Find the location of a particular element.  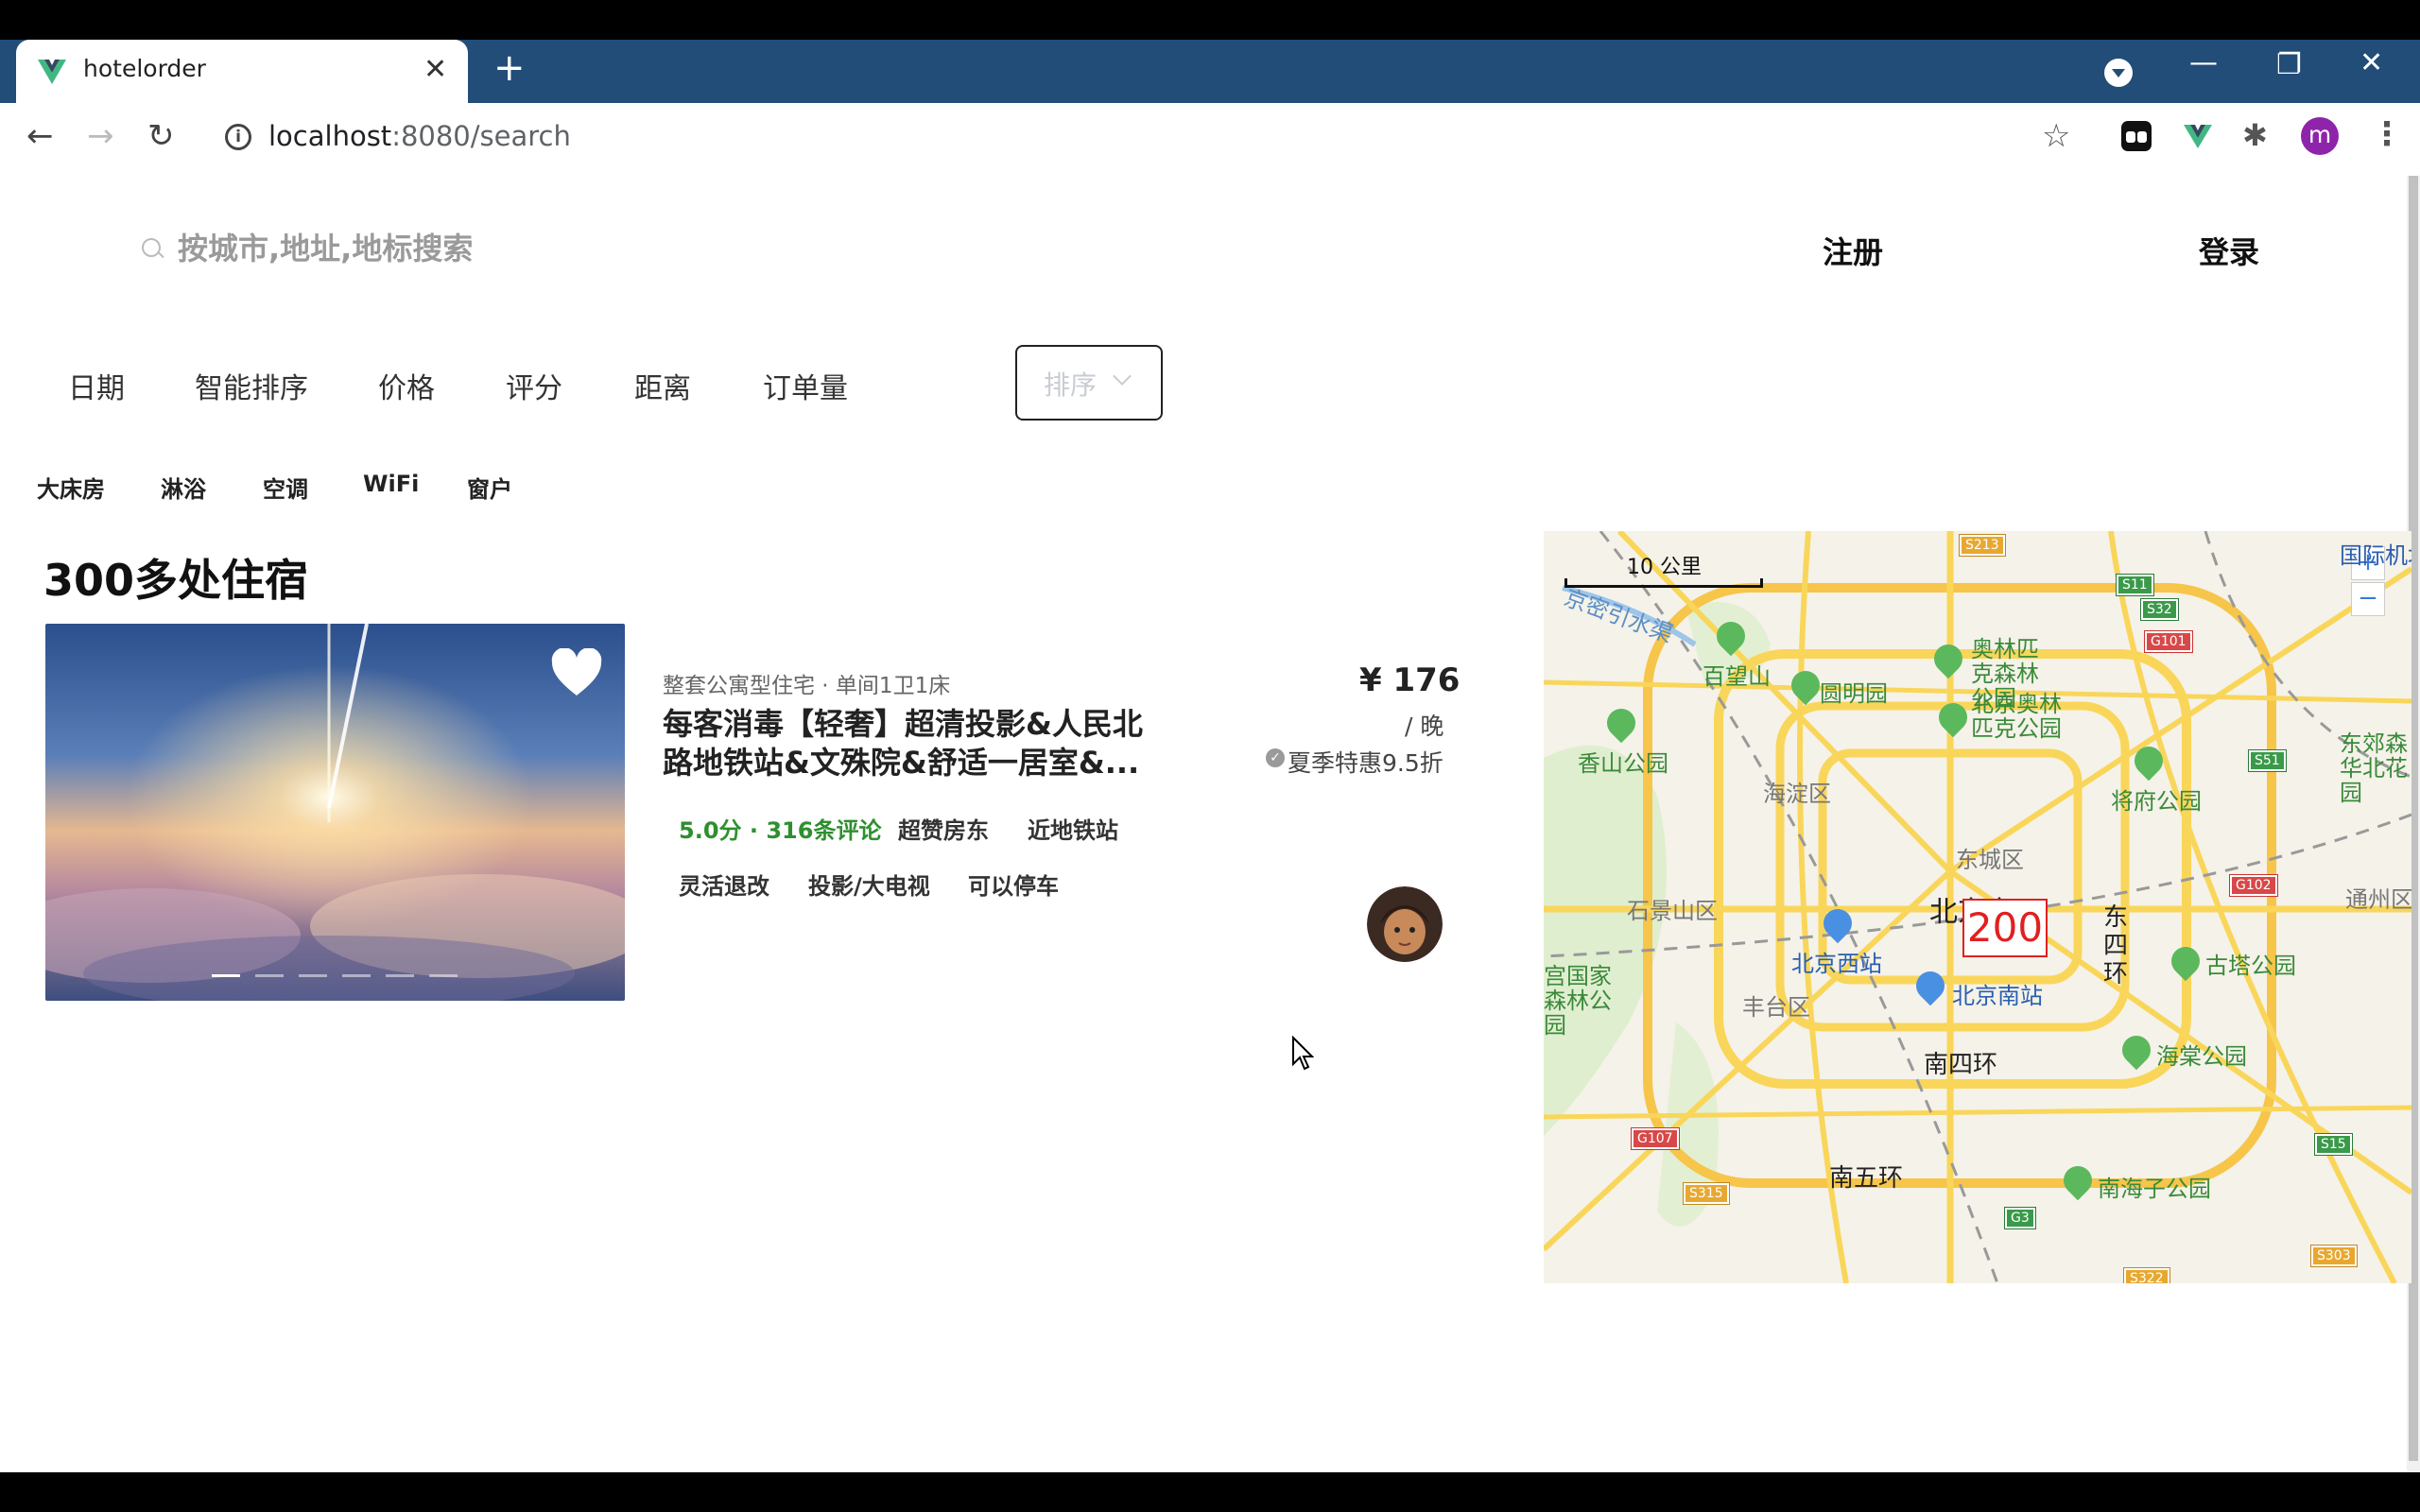

map-label: 圆明园 is located at coordinates (1854, 693).